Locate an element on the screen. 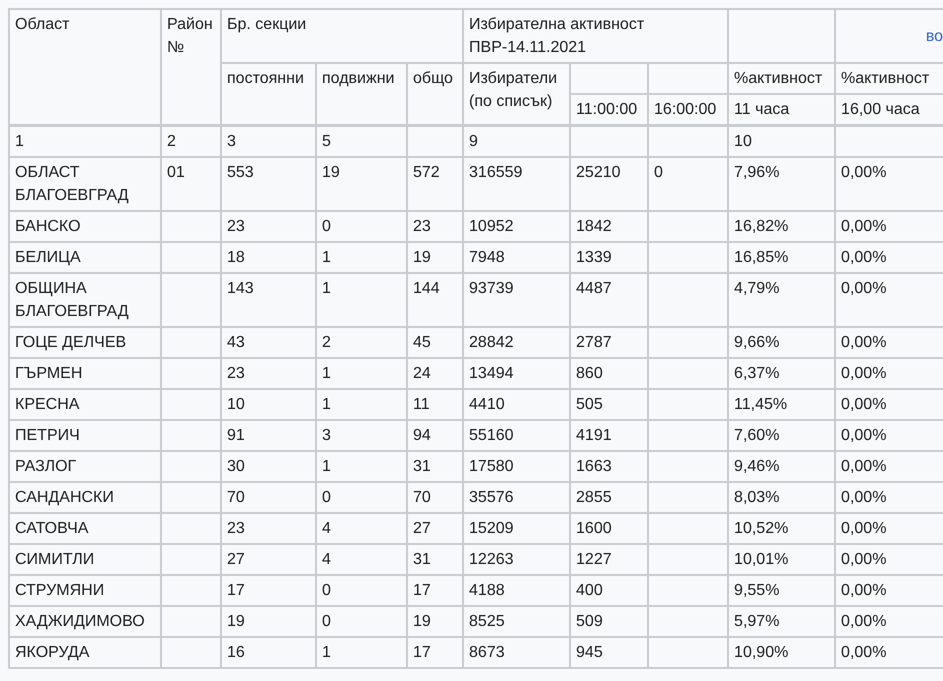  column-header: Област is located at coordinates (42, 24).